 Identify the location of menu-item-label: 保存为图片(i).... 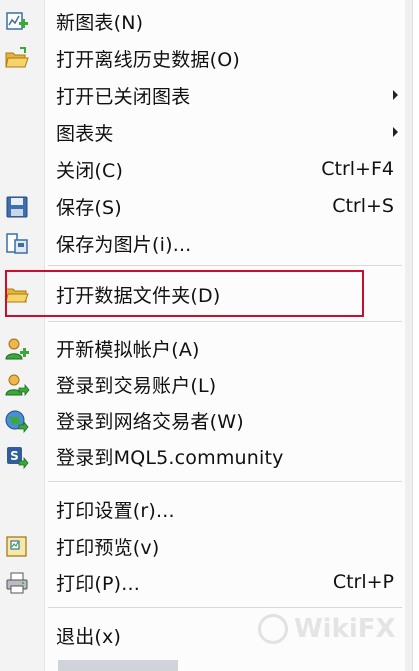
(124, 244).